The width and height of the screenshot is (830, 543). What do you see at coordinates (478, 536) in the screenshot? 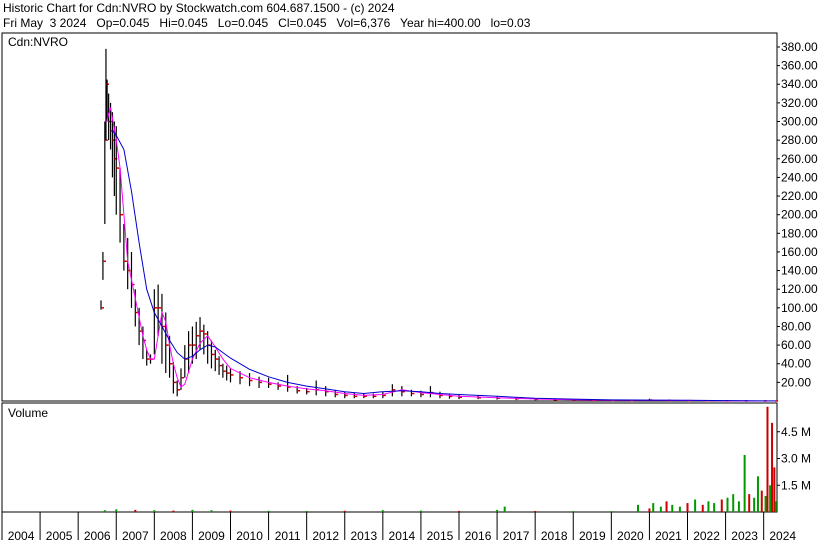
I see `x-tick-label: 2016` at bounding box center [478, 536].